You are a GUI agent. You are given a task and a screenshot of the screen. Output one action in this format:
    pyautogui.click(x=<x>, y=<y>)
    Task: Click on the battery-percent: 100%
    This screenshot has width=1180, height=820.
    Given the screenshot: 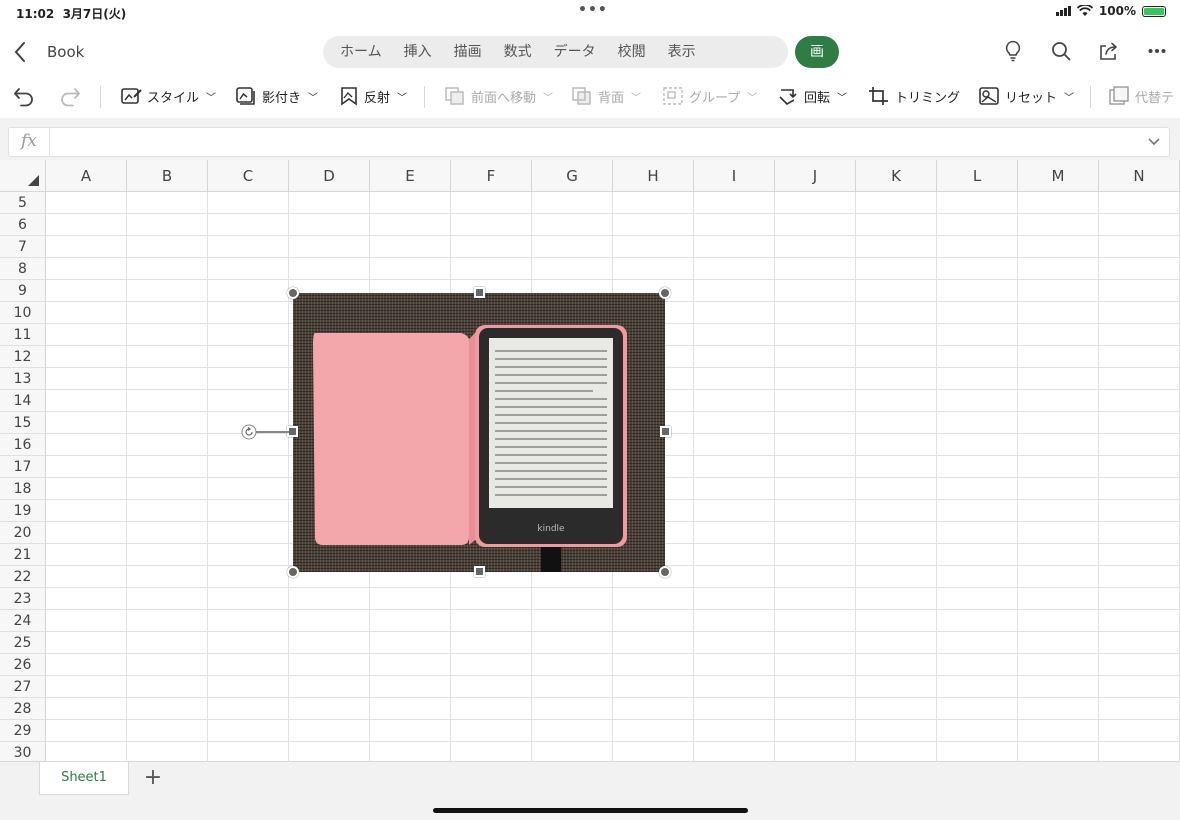 What is the action you would take?
    pyautogui.click(x=1117, y=11)
    